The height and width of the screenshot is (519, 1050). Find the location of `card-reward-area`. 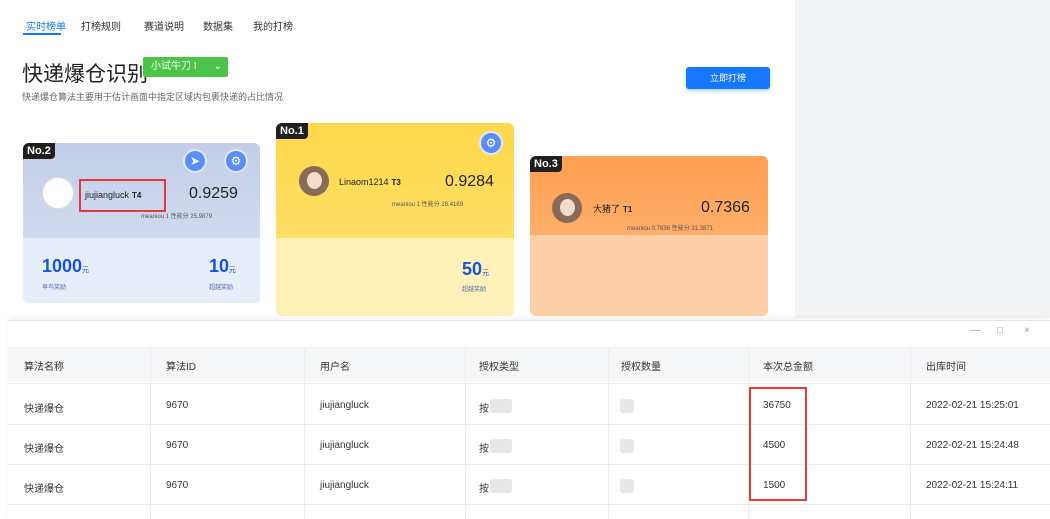

card-reward-area is located at coordinates (649, 275).